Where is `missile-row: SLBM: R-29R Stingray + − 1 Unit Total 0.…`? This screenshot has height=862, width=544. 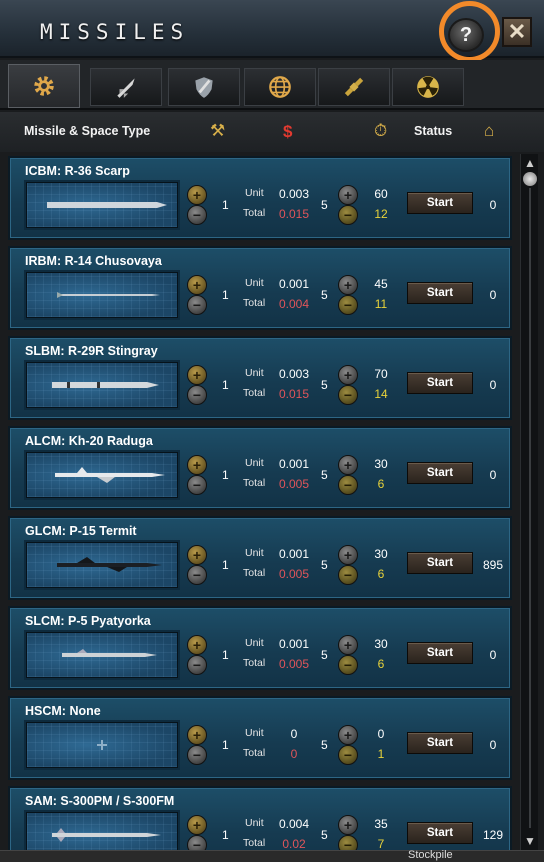 missile-row: SLBM: R-29R Stingray + − 1 Unit Total 0.… is located at coordinates (260, 378).